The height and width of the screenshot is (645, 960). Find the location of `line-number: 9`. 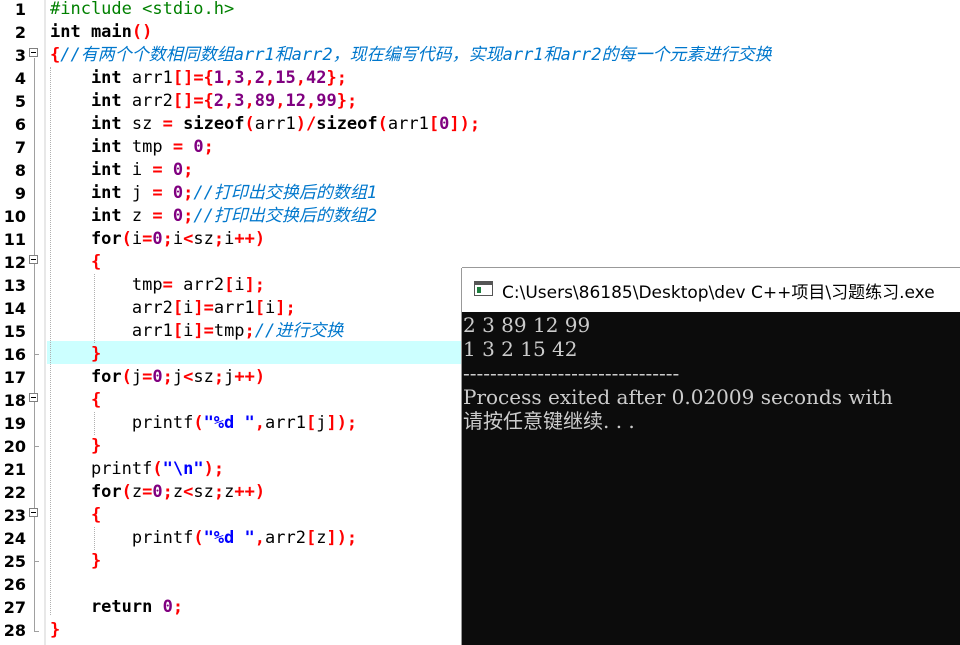

line-number: 9 is located at coordinates (20, 193).